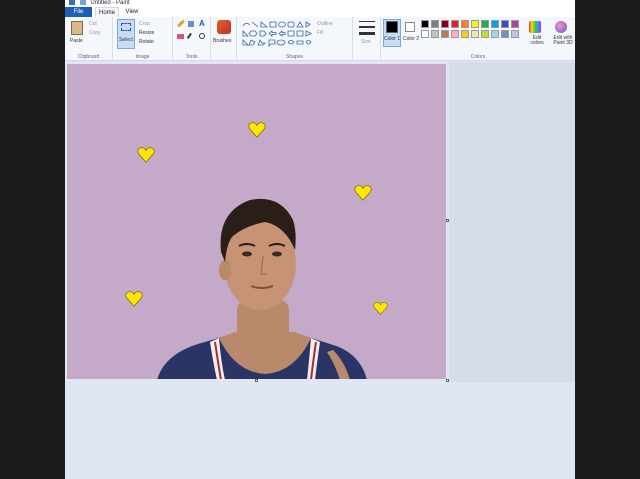 This screenshot has width=640, height=479. I want to click on paint3d-icon, so click(561, 27).